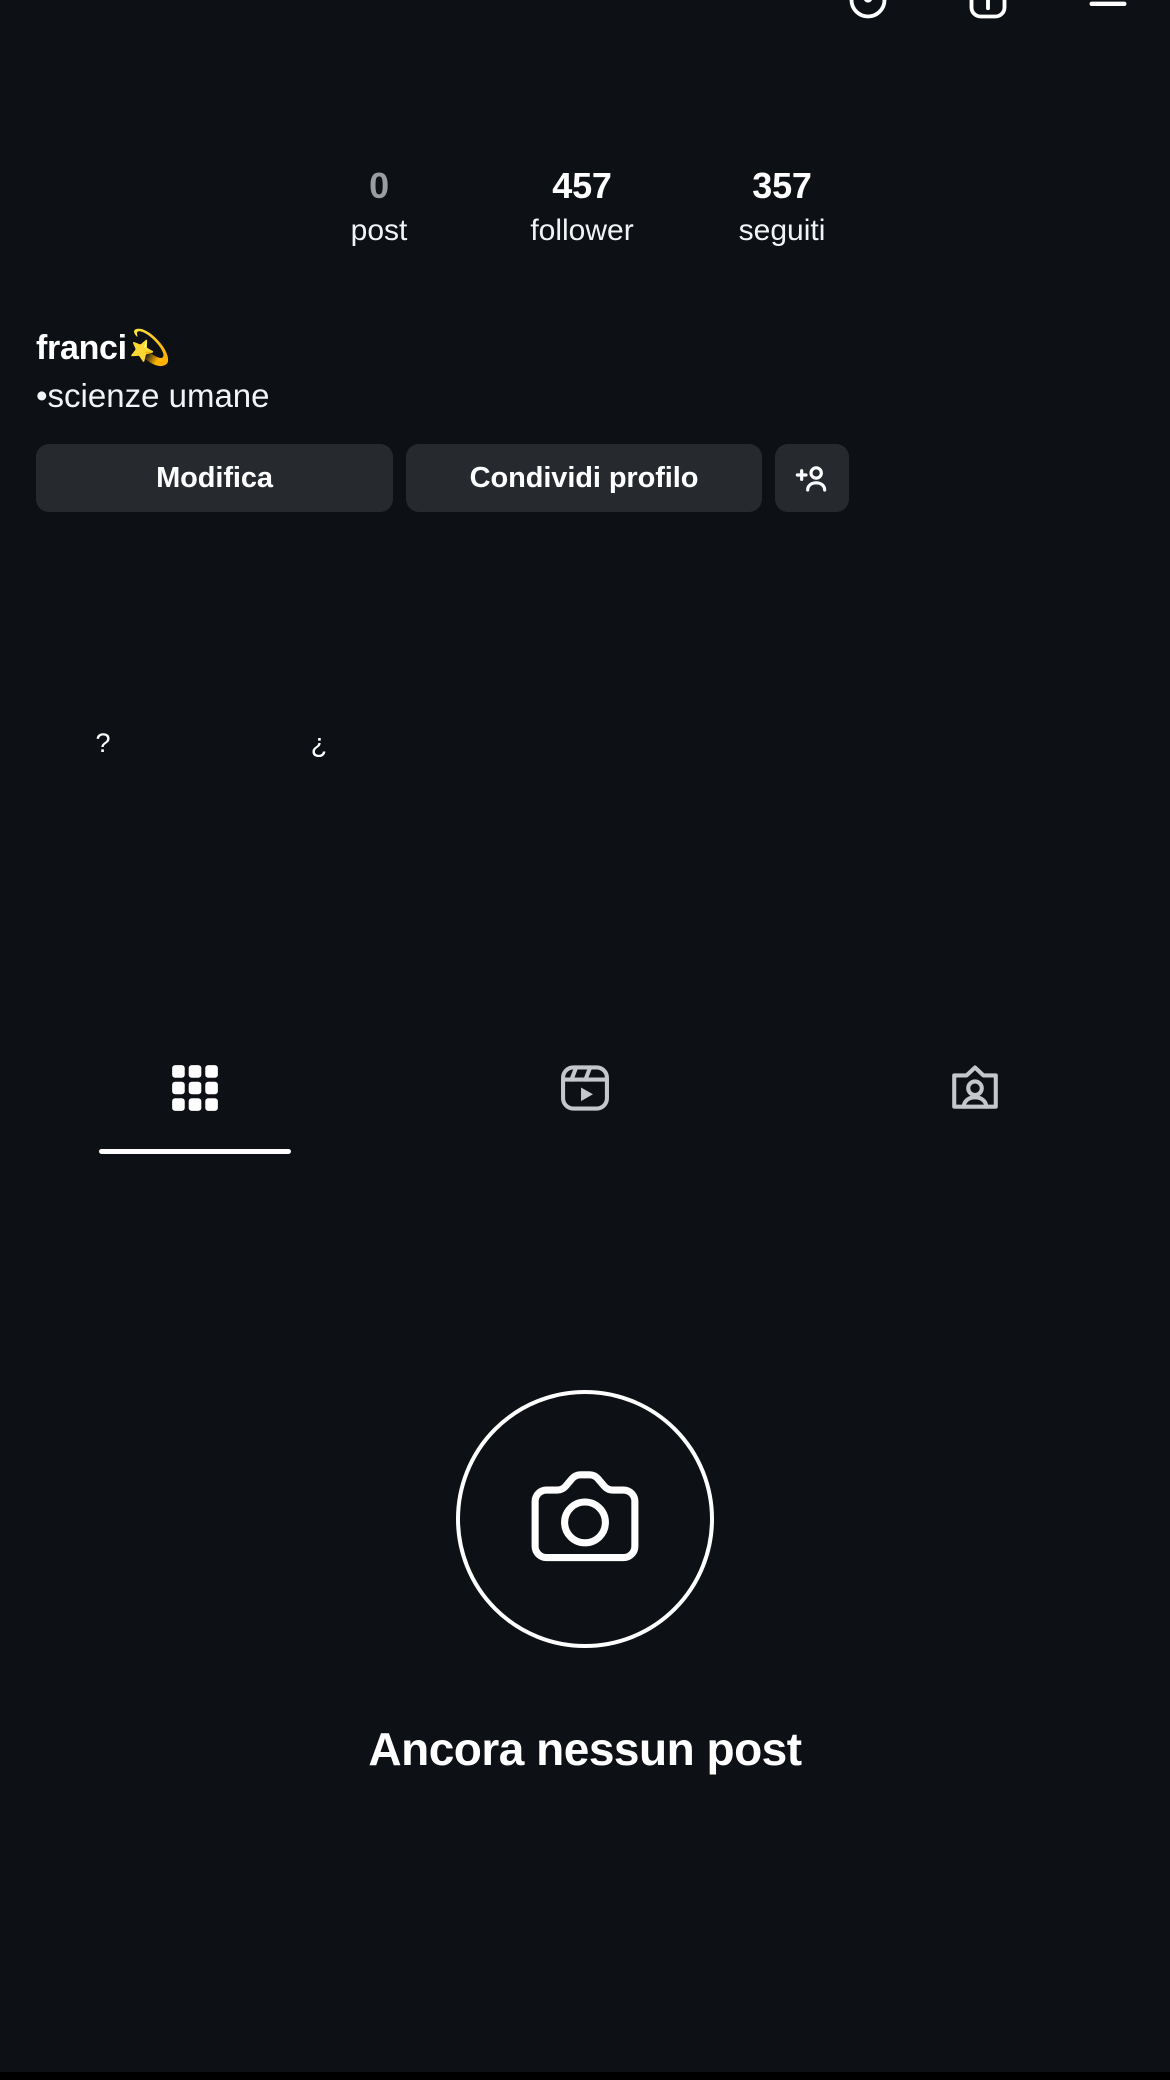 The height and width of the screenshot is (2080, 1170). Describe the element at coordinates (782, 230) in the screenshot. I see `stat-following-label: seguiti` at that location.